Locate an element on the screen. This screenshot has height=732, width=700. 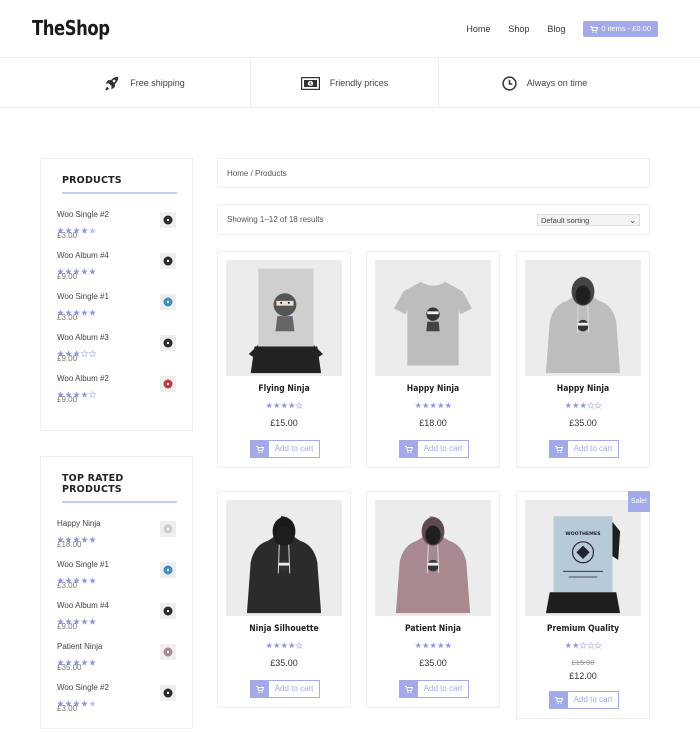
title-underline is located at coordinates (119, 502).